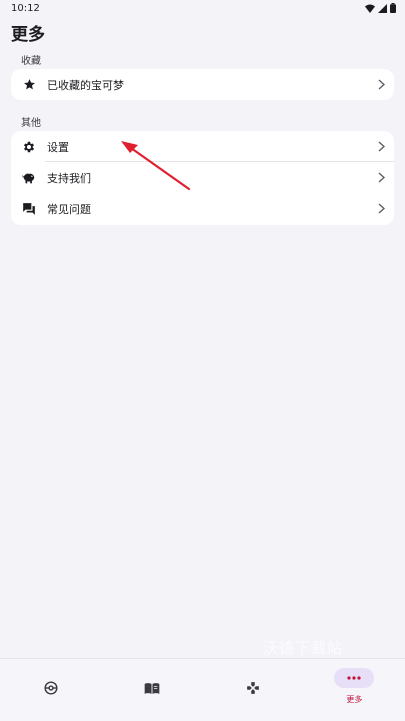 The image size is (405, 721). I want to click on nav-item-more: 更多, so click(354, 690).